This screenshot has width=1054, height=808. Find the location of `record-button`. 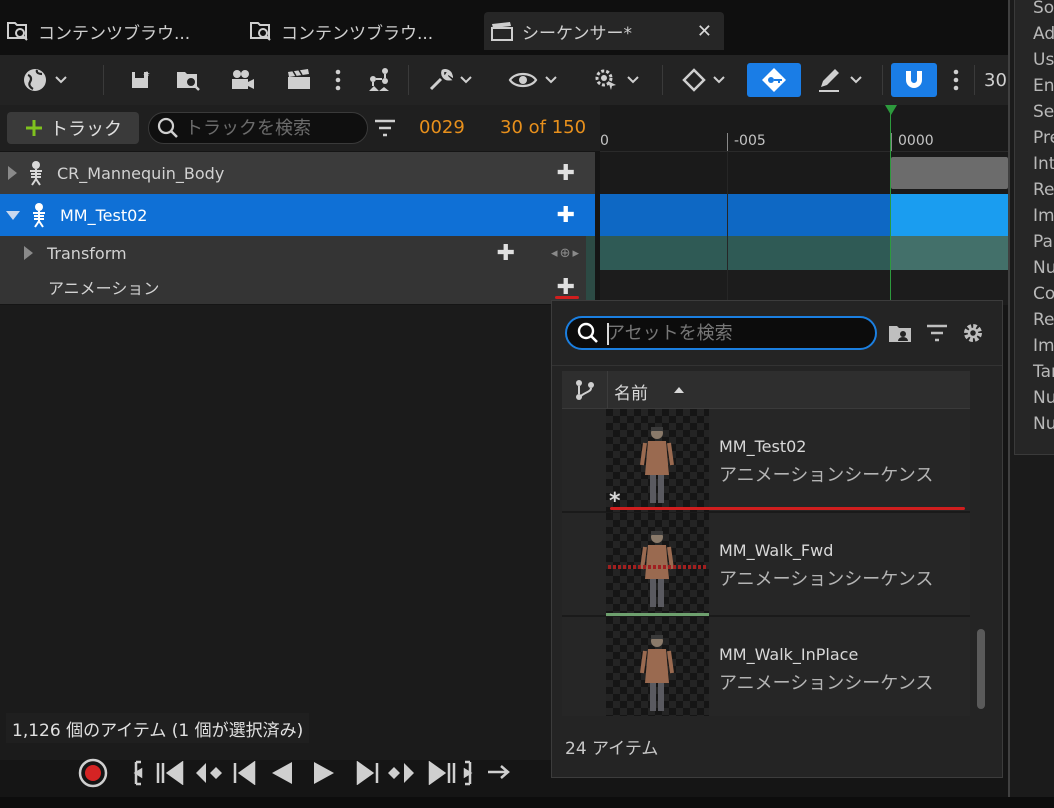

record-button is located at coordinates (93, 773).